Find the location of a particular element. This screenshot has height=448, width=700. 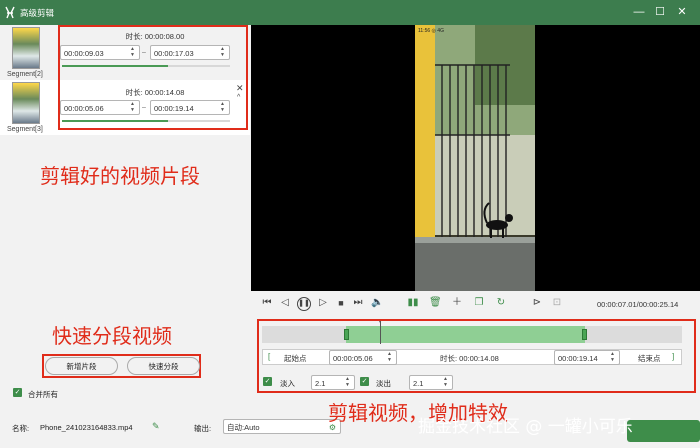

step-forward-icon: ▷ is located at coordinates (323, 303).